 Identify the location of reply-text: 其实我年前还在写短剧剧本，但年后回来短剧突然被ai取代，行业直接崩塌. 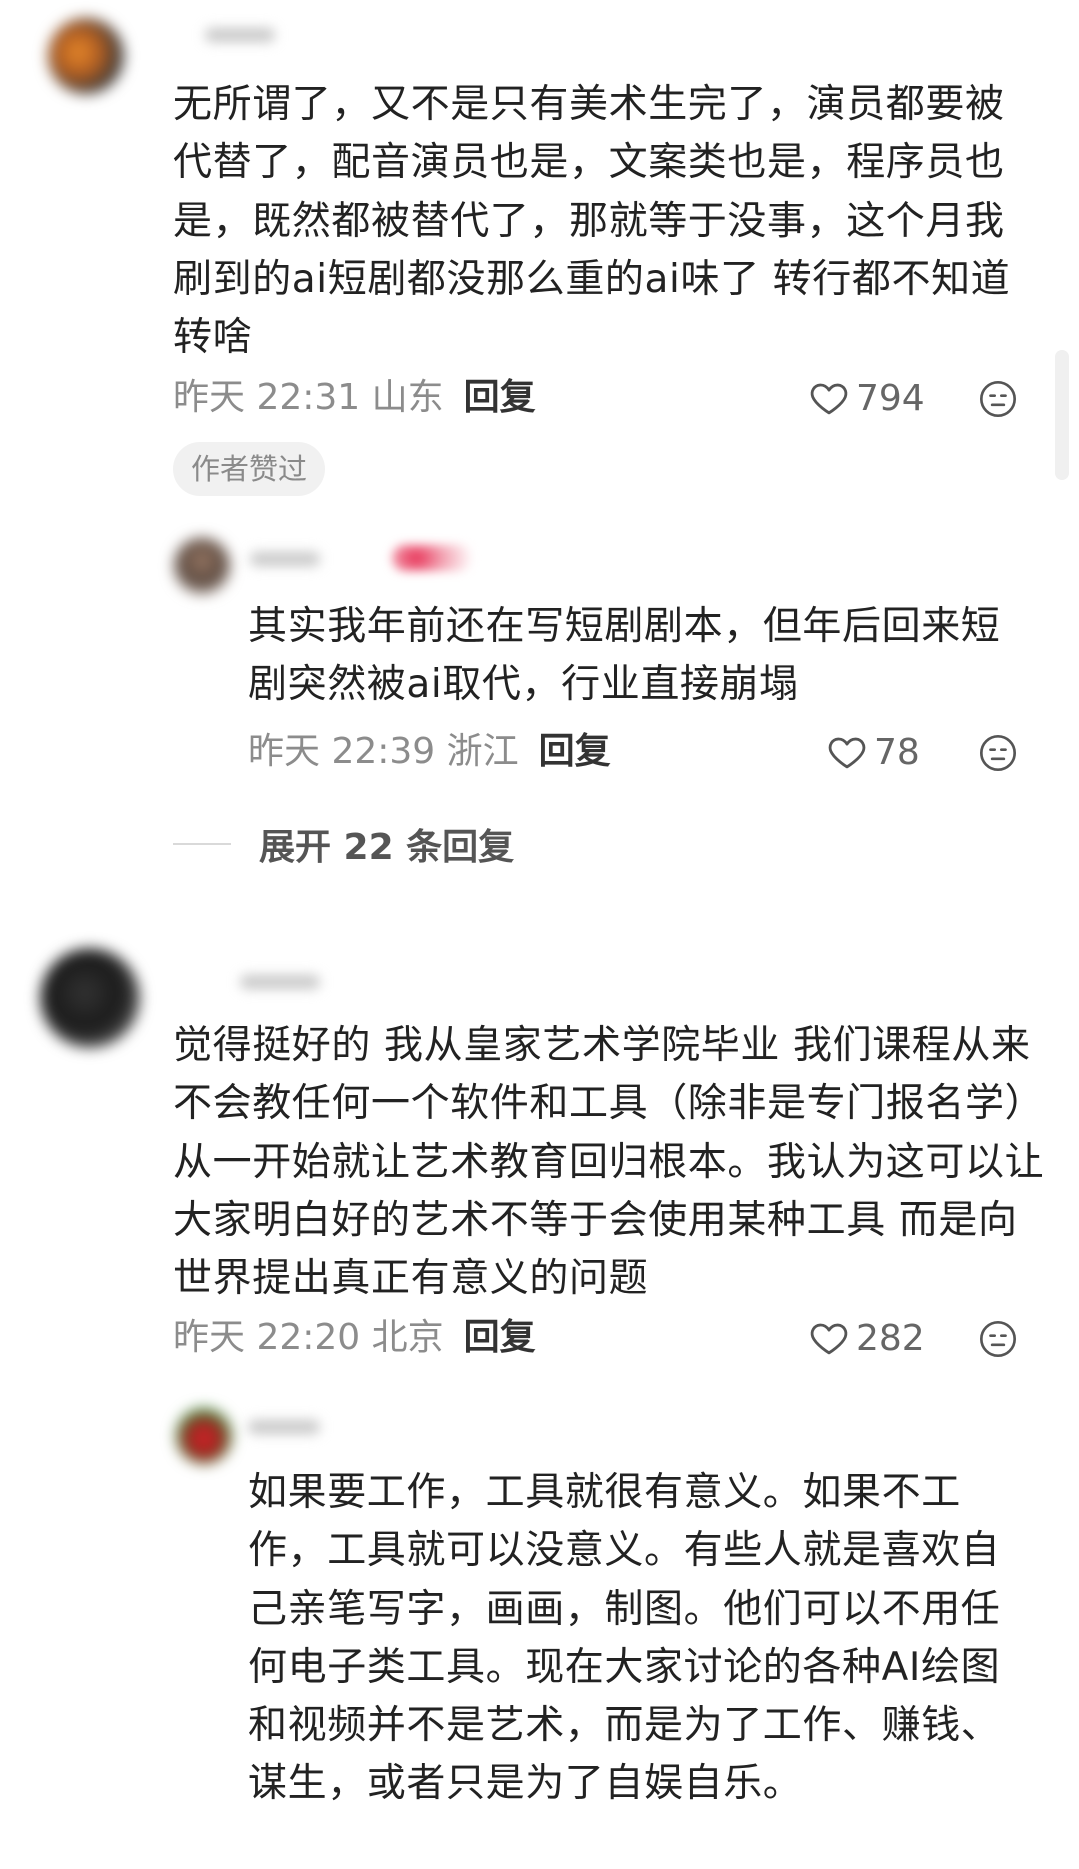
(624, 656).